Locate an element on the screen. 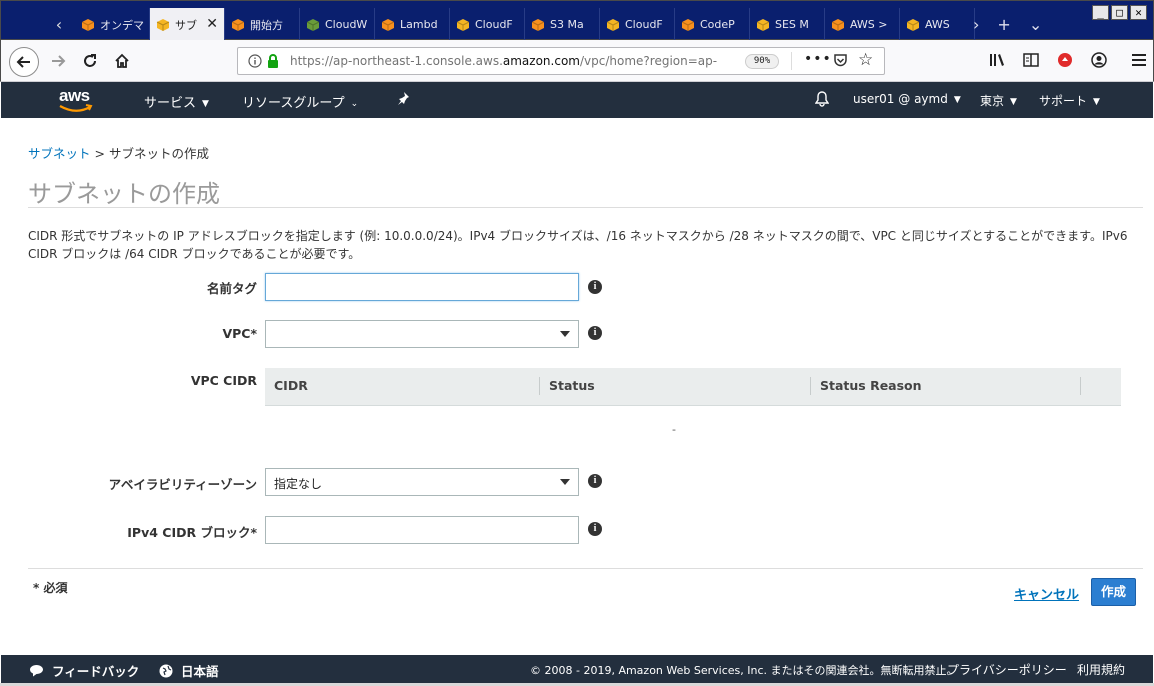 Image resolution: width=1154 pixels, height=686 pixels. services-menu: サービス ▼ is located at coordinates (176, 101).